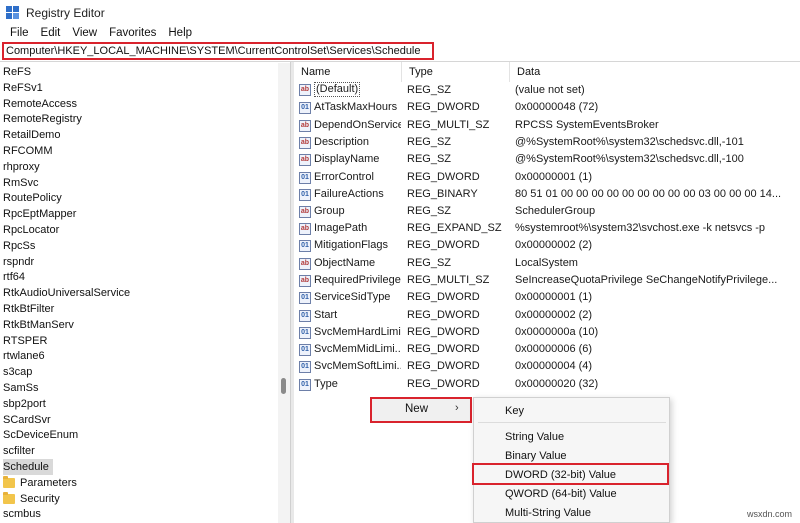 The image size is (800, 523). What do you see at coordinates (555, 211) in the screenshot?
I see `value-data: SchedulerGroup` at bounding box center [555, 211].